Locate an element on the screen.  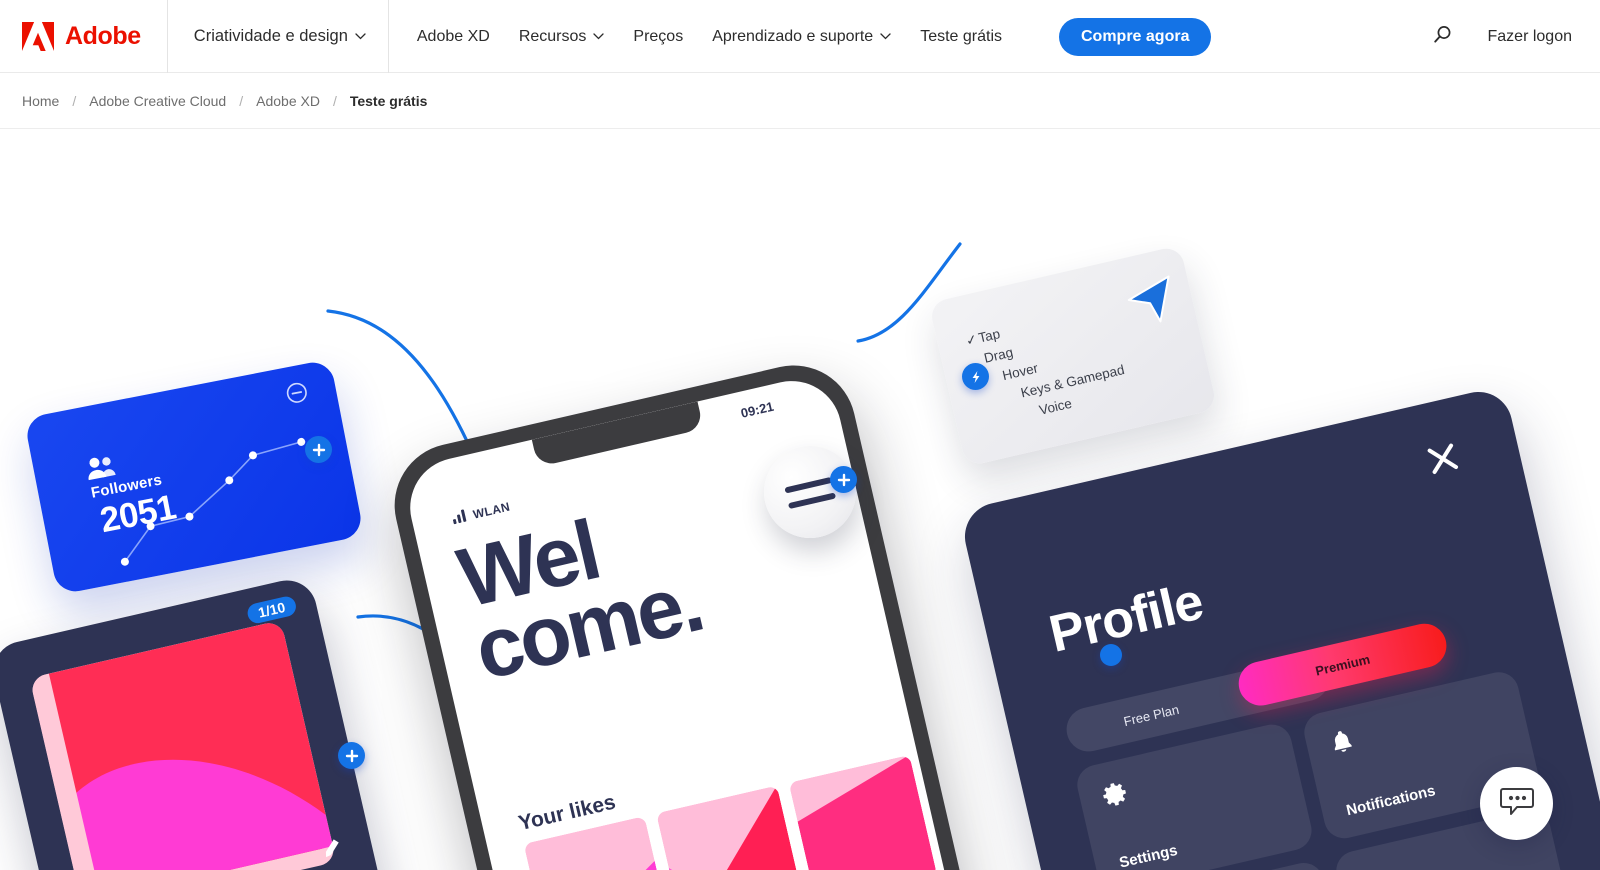
nav-utility-group: Fazer logon is located at coordinates (1514, 36).